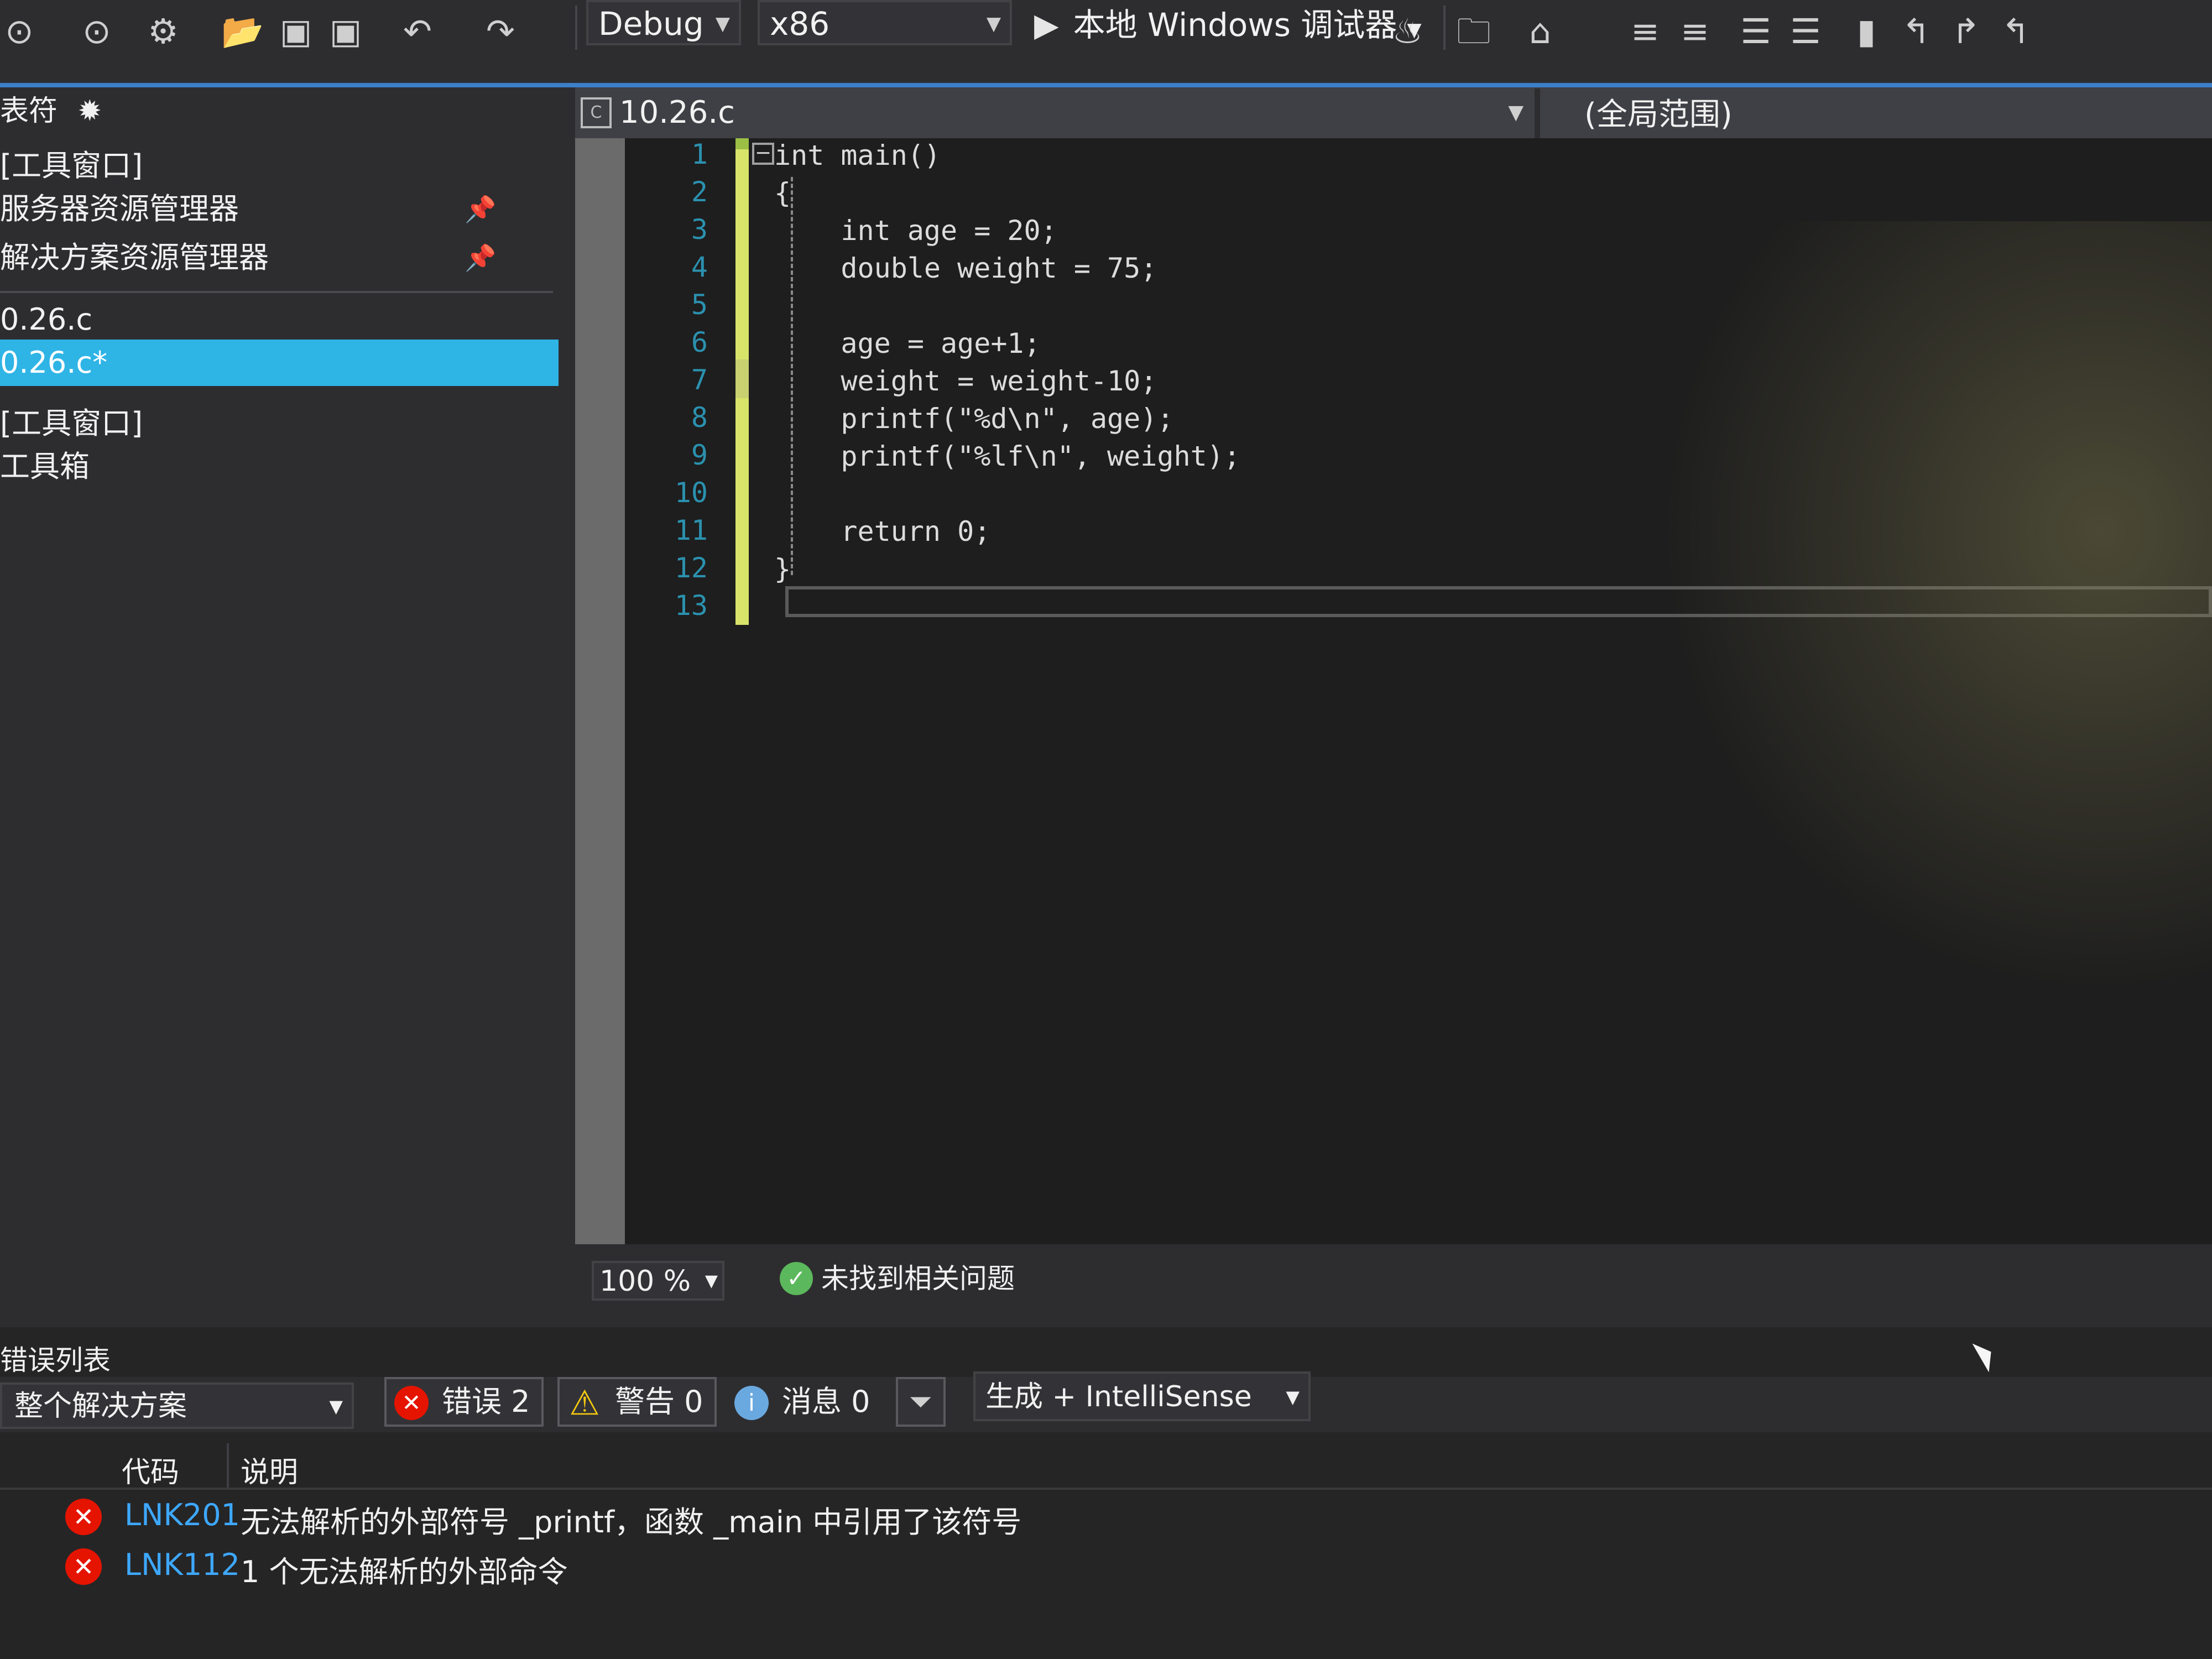 This screenshot has height=1659, width=2212. Describe the element at coordinates (280, 363) in the screenshot. I see `left-item-file-modified: 0.26.c*` at that location.